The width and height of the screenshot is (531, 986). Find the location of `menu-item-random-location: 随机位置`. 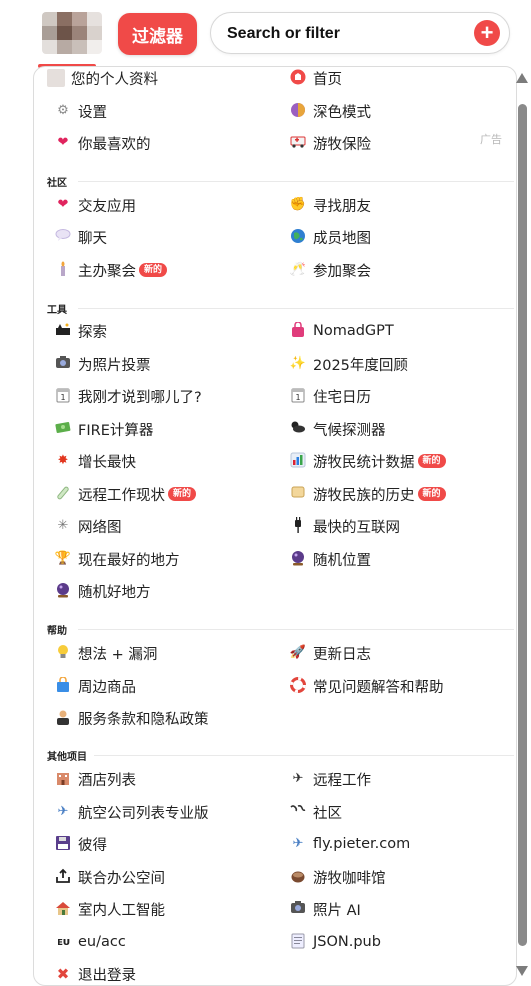

menu-item-random-location: 随机位置 is located at coordinates (330, 559).